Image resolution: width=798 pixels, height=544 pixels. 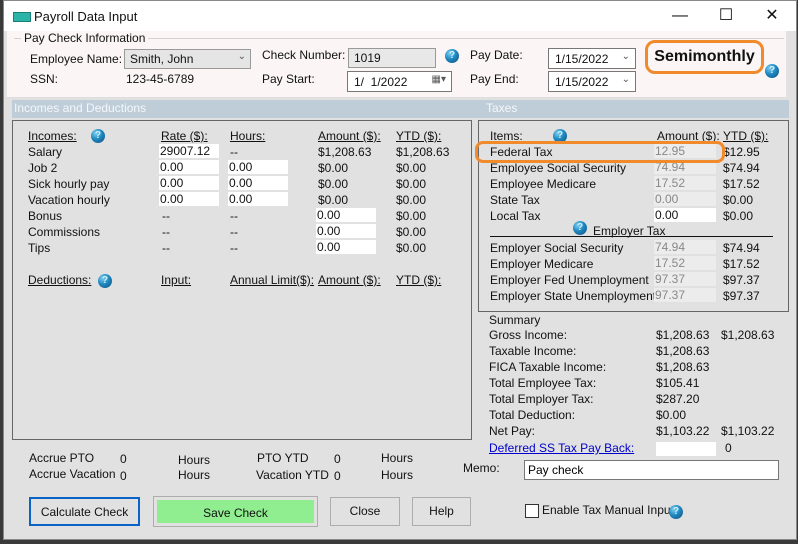 I want to click on deductions-header: Deductions:, so click(x=60, y=280).